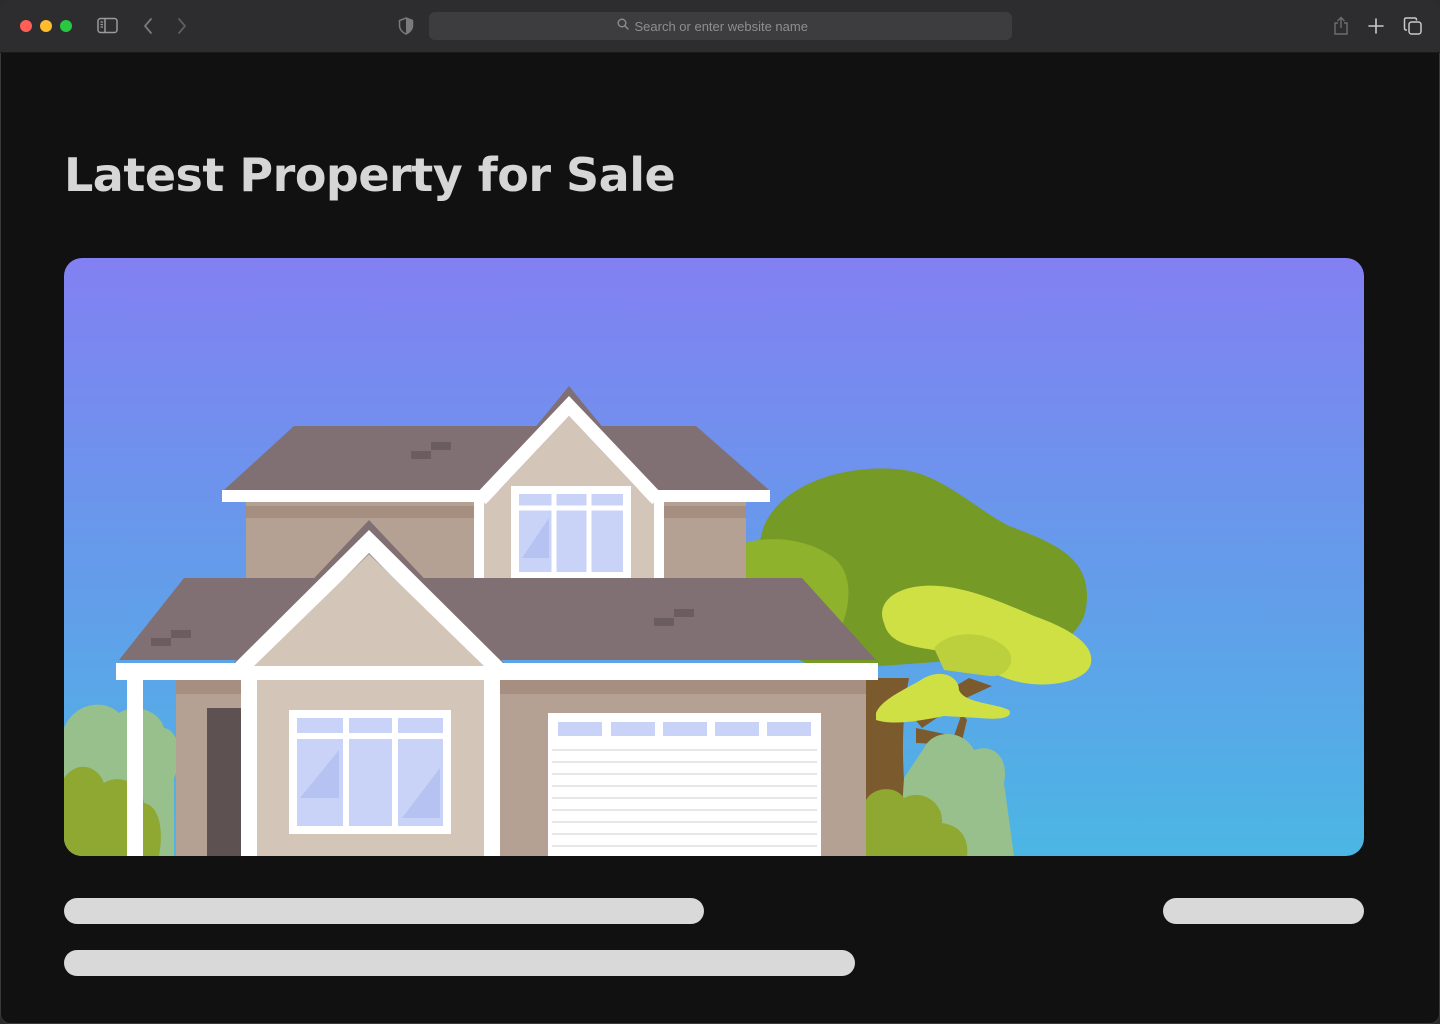 The width and height of the screenshot is (1440, 1024). Describe the element at coordinates (1341, 26) in the screenshot. I see `share-icon` at that location.